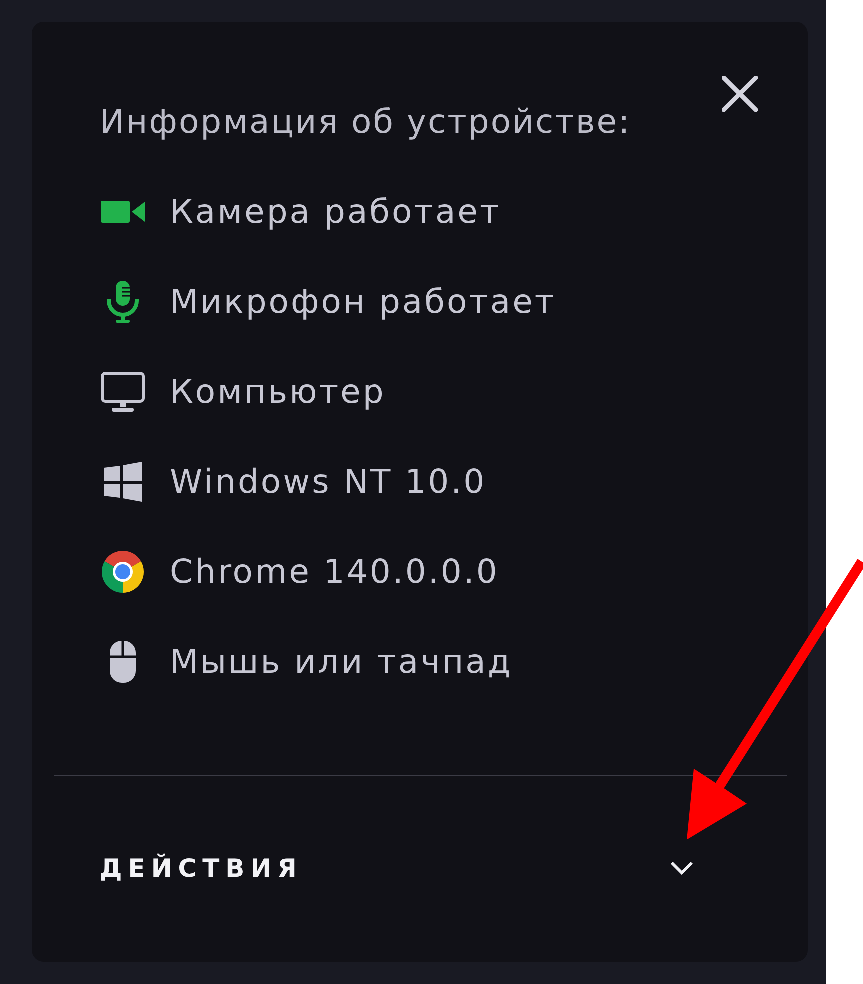 The image size is (863, 984). I want to click on close-icon, so click(740, 94).